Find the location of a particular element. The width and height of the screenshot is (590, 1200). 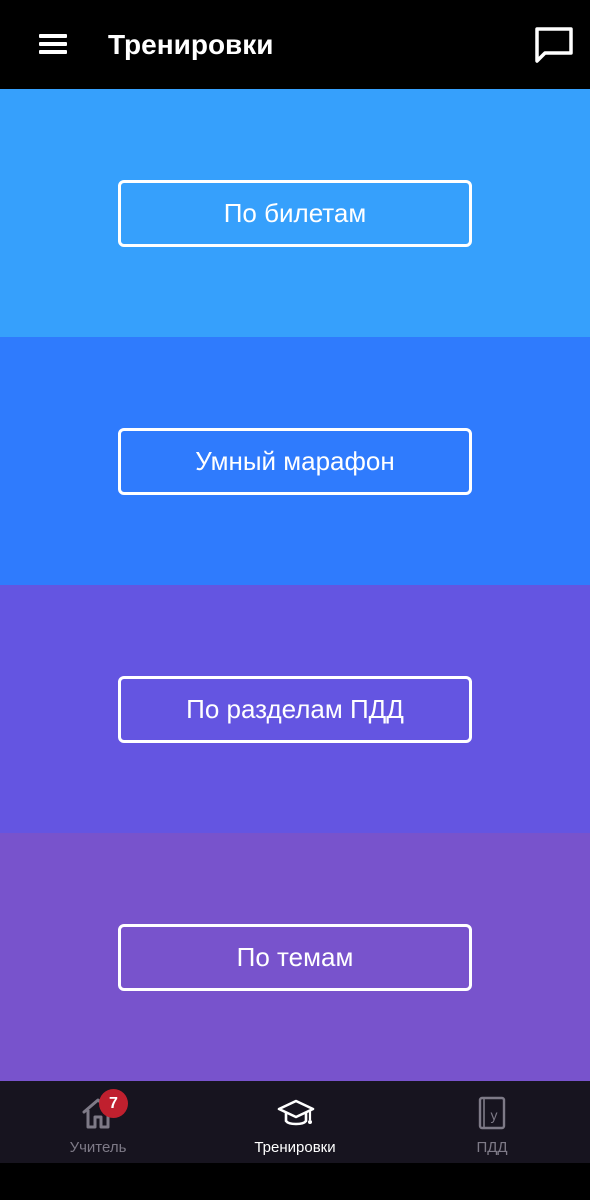

nav-label-pdd: ПДД is located at coordinates (492, 1147).